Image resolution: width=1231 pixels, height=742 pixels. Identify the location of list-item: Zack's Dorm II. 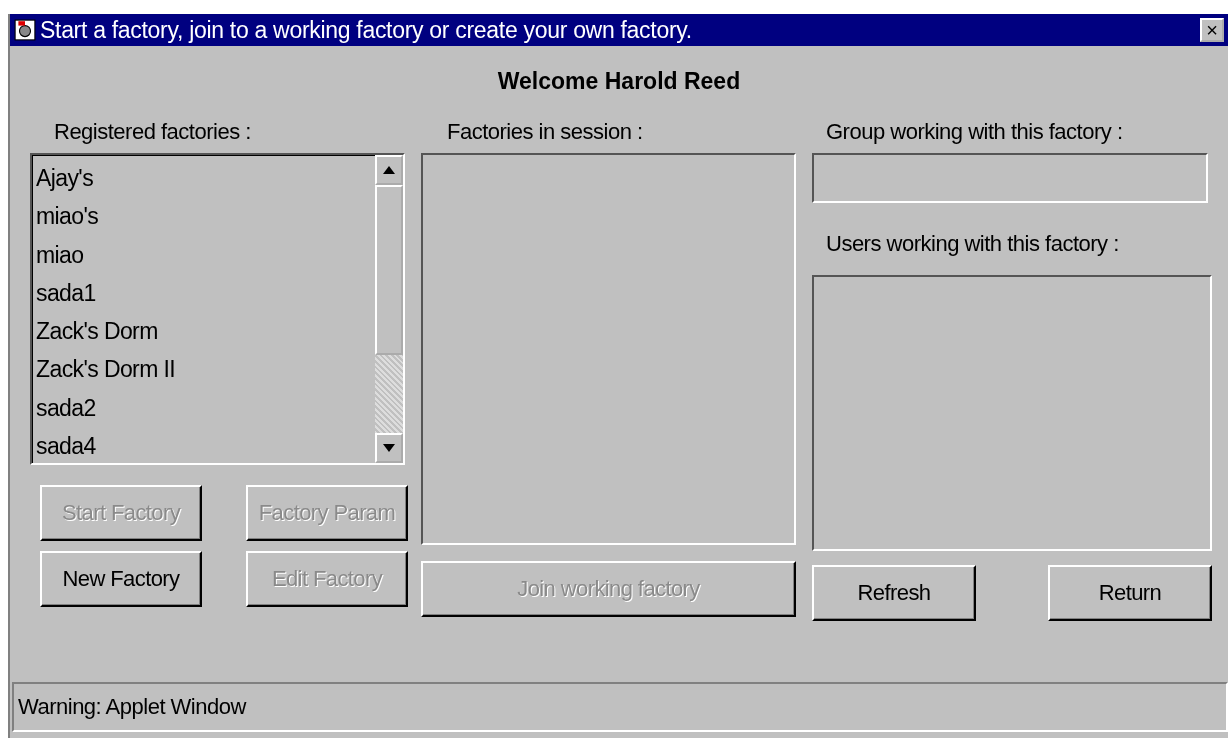
(203, 369).